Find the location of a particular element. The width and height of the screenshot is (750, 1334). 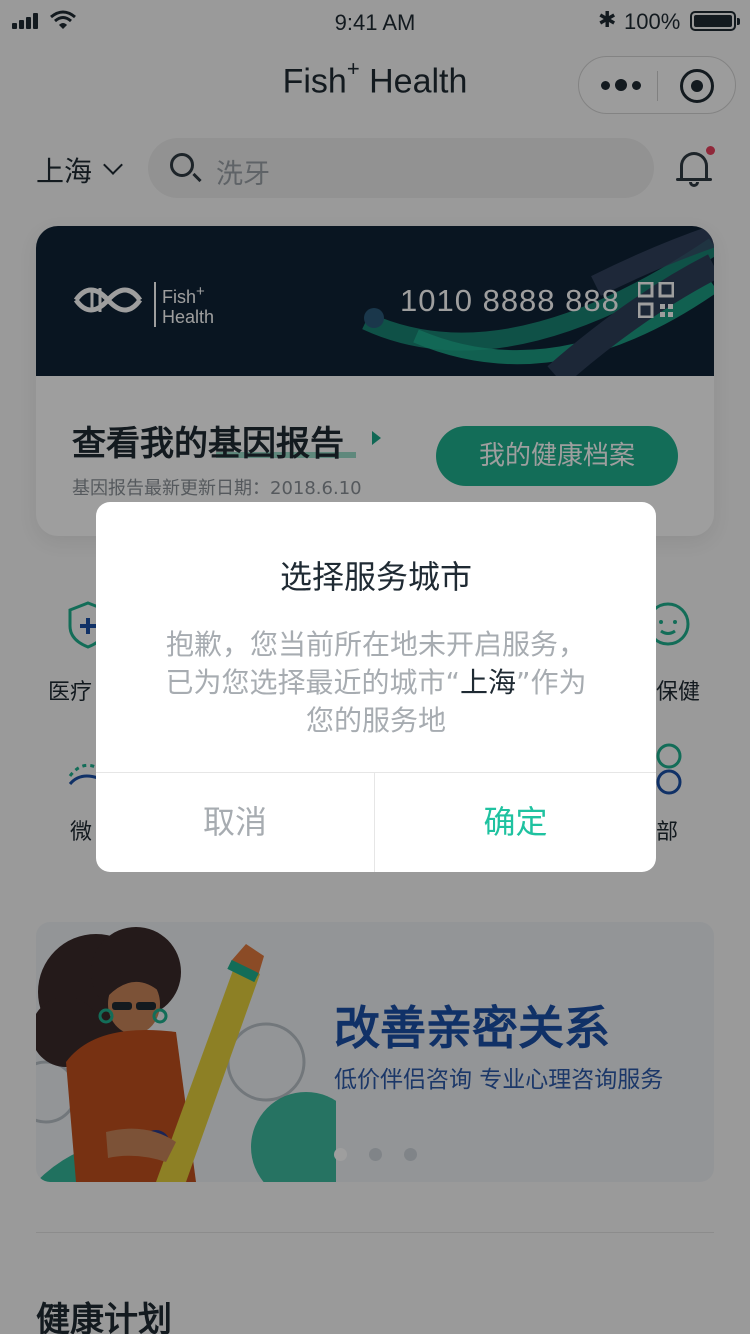

dialog-title: 选择服务城市 is located at coordinates (375, 577).